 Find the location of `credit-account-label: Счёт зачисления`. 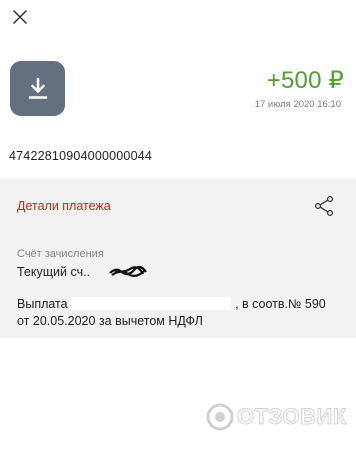

credit-account-label: Счёт зачисления is located at coordinates (60, 254).